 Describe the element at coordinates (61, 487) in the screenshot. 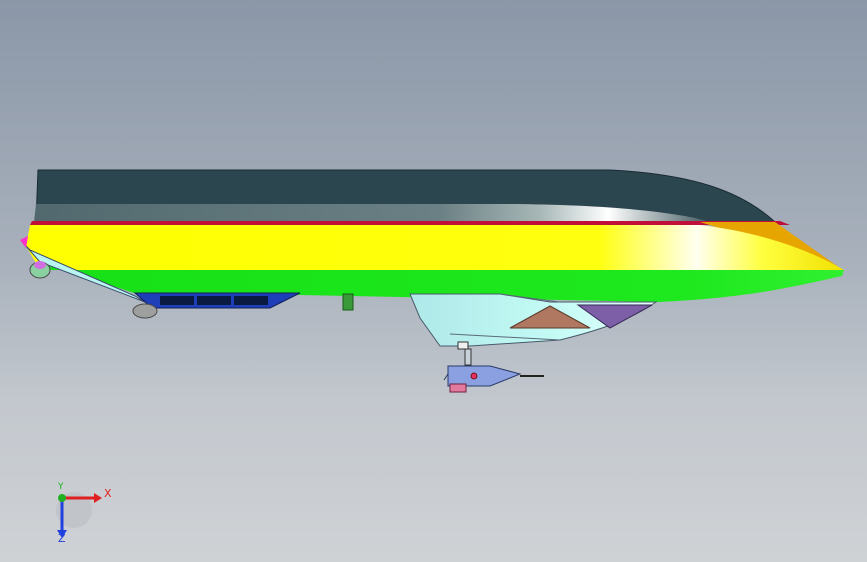

I see `y-axis-label: Y` at that location.